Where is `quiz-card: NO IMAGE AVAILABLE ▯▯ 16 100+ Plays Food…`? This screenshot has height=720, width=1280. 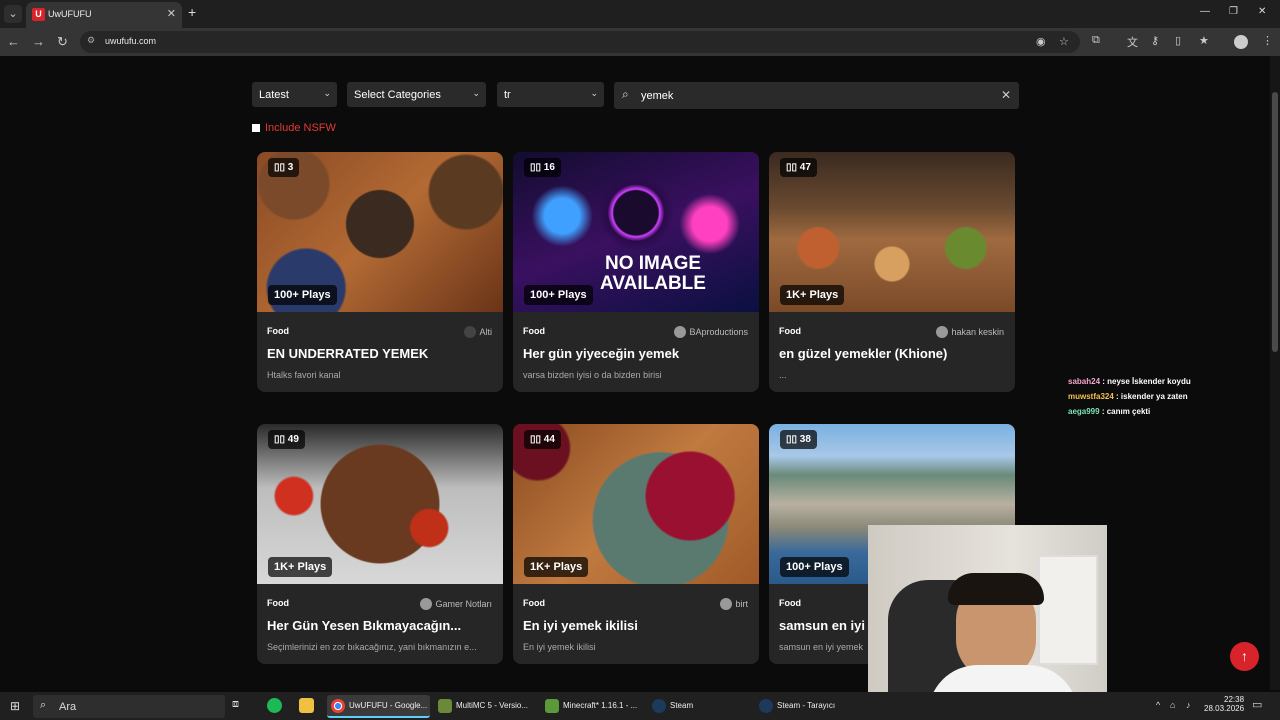 quiz-card: NO IMAGE AVAILABLE ▯▯ 16 100+ Plays Food… is located at coordinates (636, 272).